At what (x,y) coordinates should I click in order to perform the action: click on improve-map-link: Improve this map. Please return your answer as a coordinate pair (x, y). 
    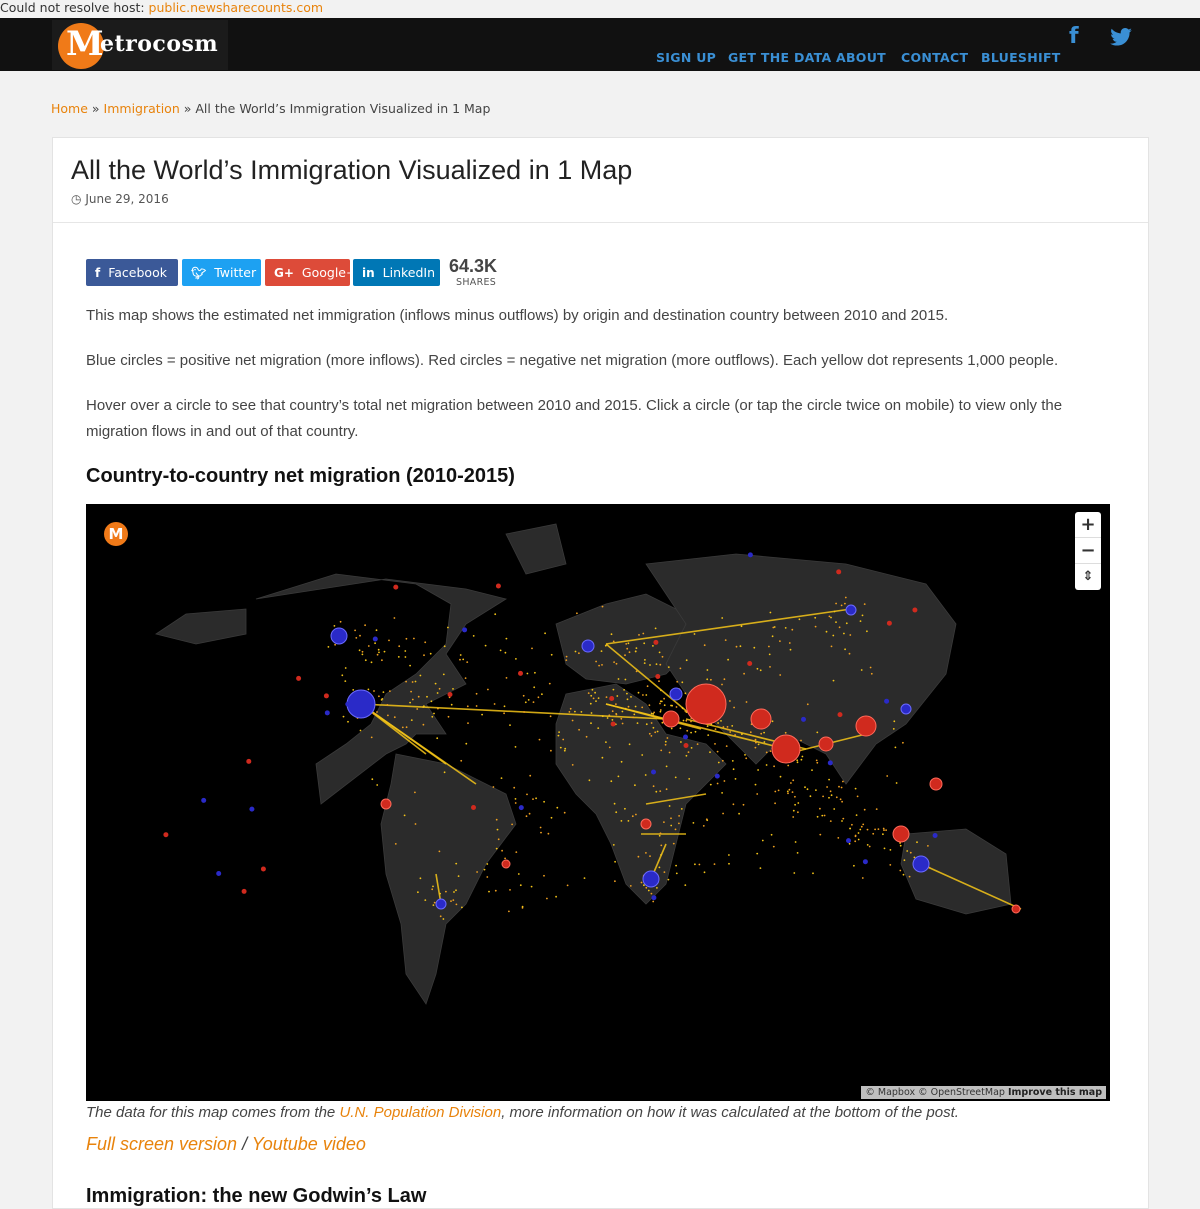
    Looking at the image, I should click on (1055, 1092).